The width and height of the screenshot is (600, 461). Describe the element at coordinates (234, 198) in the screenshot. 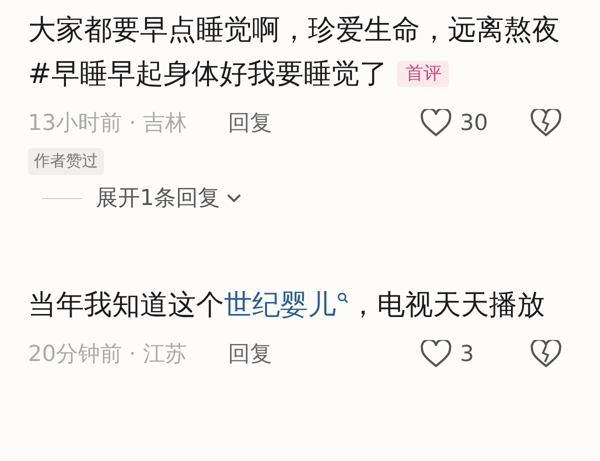

I see `chevron-down-icon` at that location.